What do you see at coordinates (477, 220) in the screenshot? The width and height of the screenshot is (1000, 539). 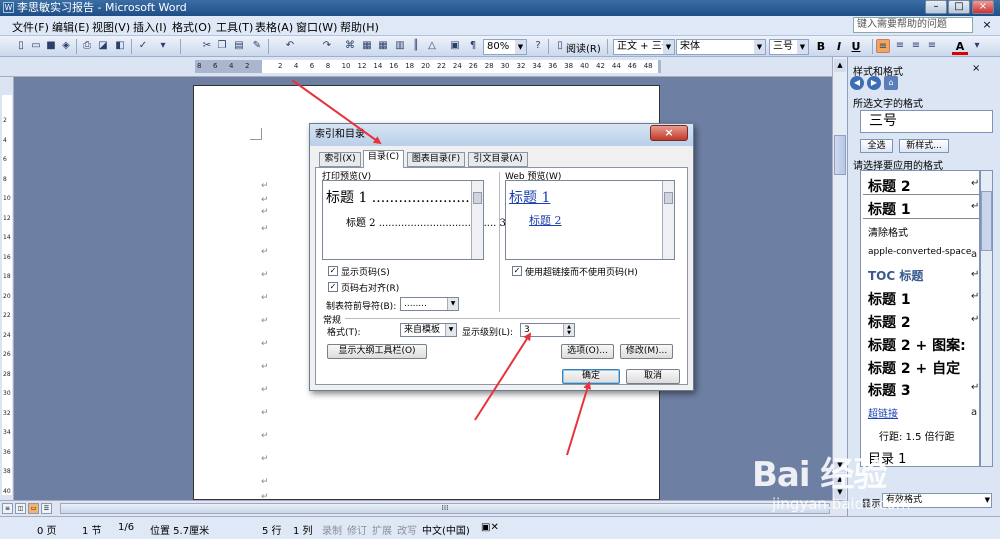 I see `preview-scrollbar` at bounding box center [477, 220].